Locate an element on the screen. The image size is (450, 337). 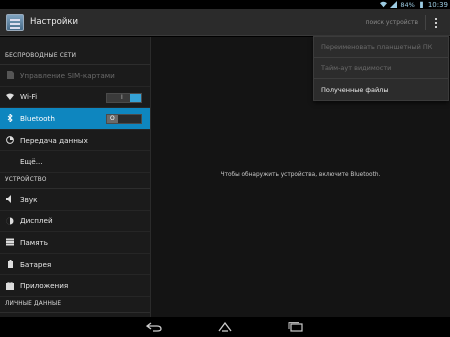
sidebar-item-label: Память is located at coordinates (34, 242).